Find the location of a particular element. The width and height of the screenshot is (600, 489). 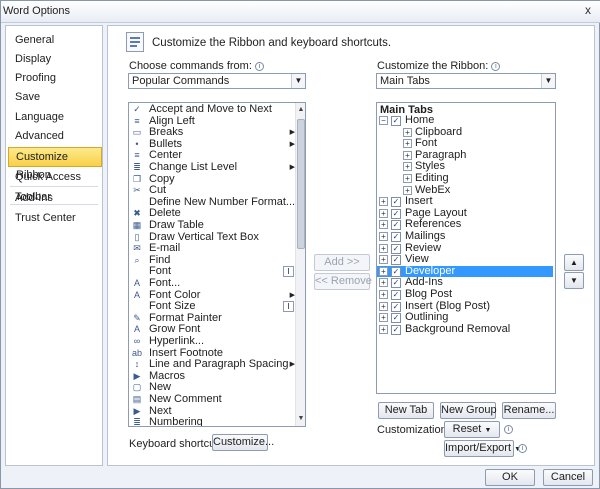

info-icon: i is located at coordinates (496, 66).